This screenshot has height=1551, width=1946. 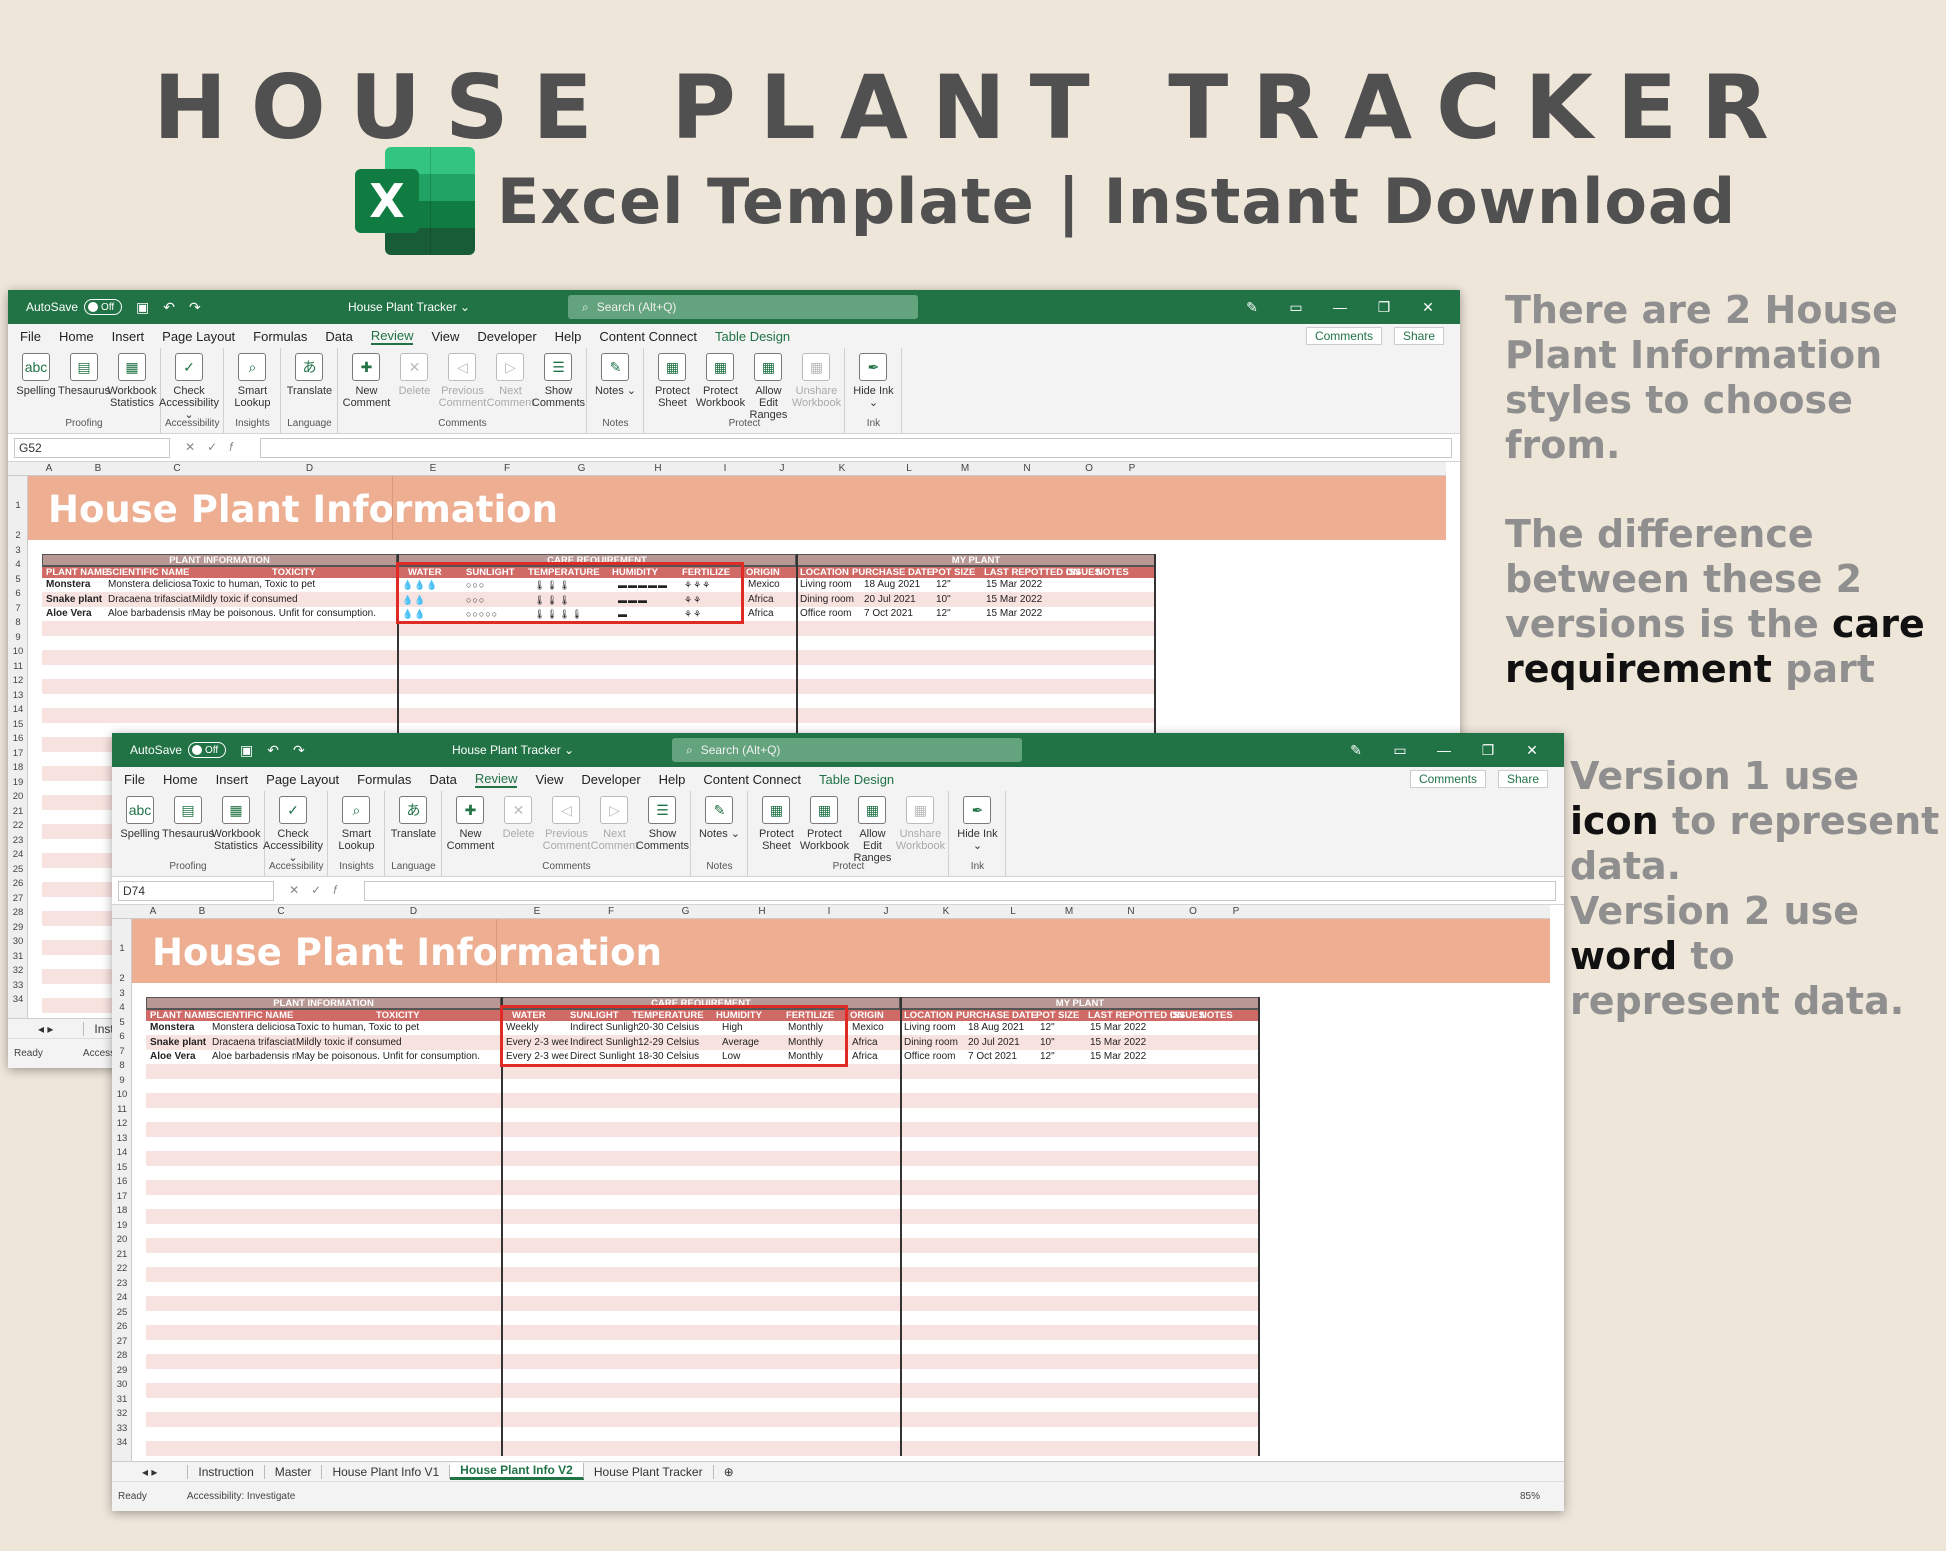 What do you see at coordinates (729, 1472) in the screenshot?
I see `add-sheet-icon: ⊕` at bounding box center [729, 1472].